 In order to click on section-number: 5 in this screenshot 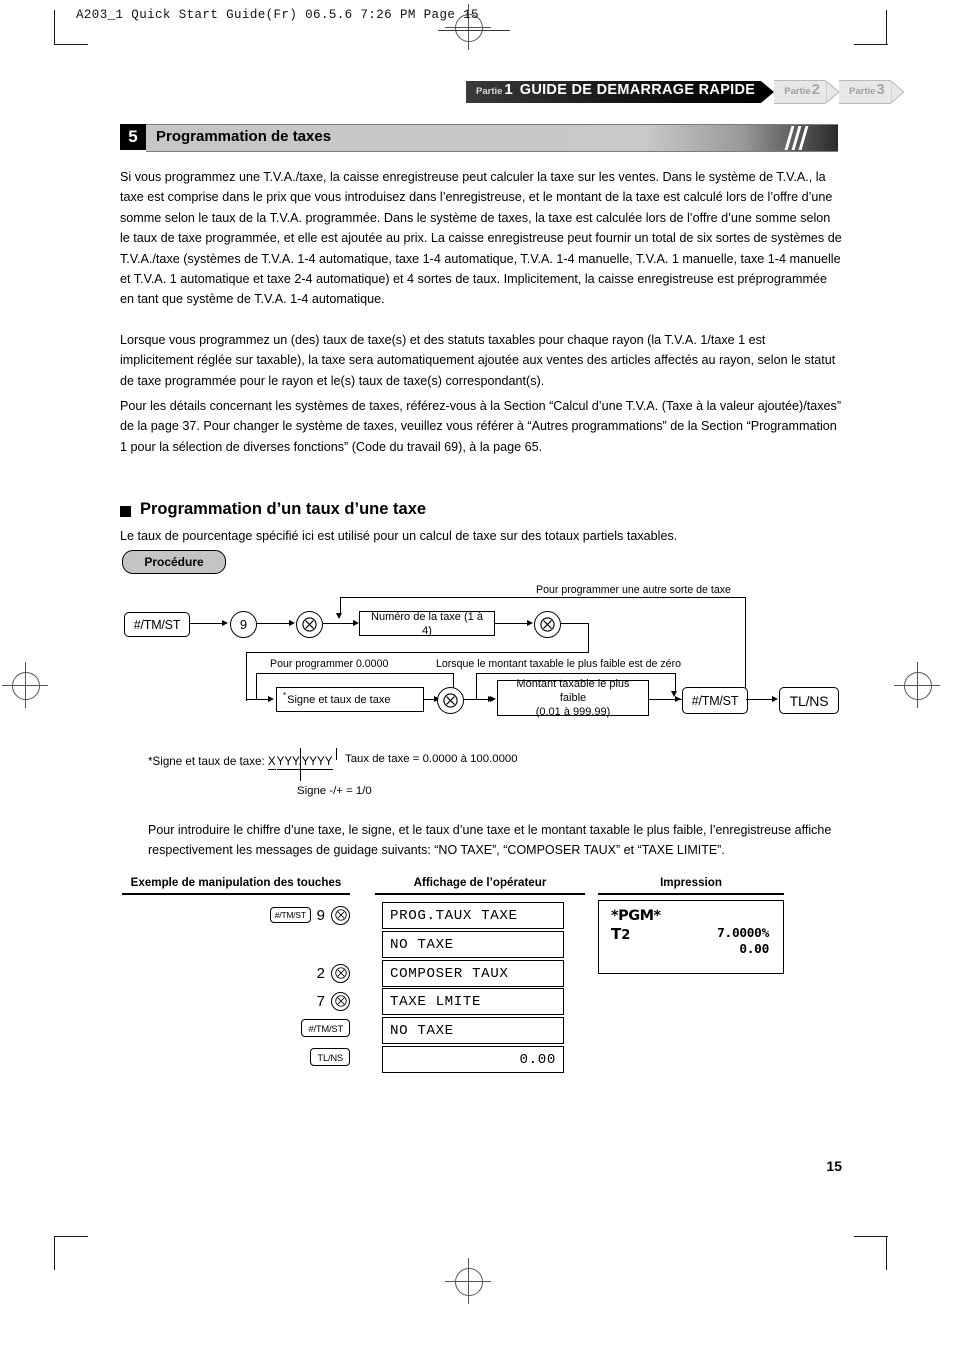, I will do `click(133, 137)`.